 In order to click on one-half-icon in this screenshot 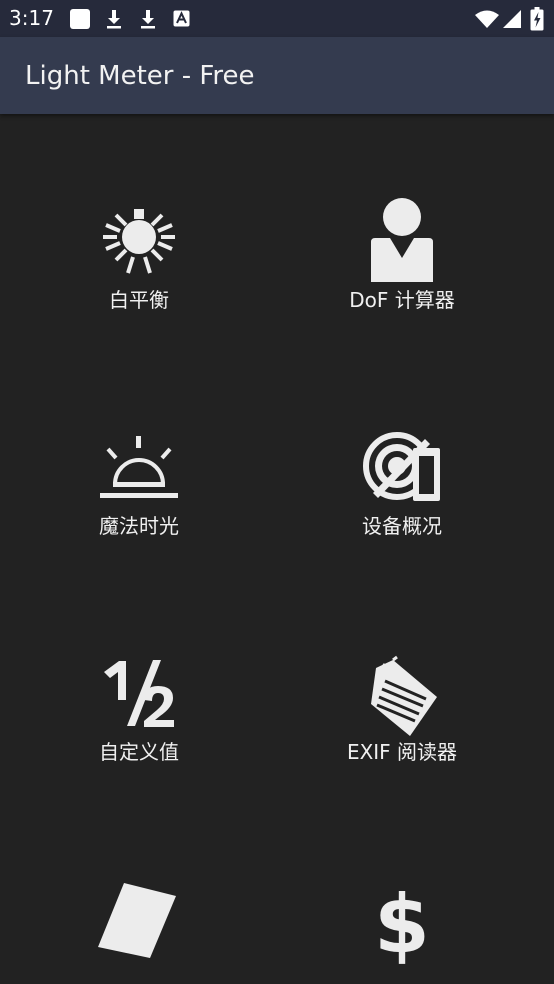, I will do `click(139, 693)`.